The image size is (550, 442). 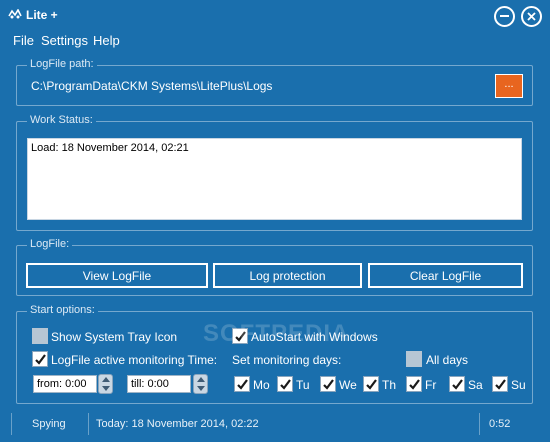 What do you see at coordinates (287, 360) in the screenshot?
I see `monitoring-days-label: Set monitoring days:` at bounding box center [287, 360].